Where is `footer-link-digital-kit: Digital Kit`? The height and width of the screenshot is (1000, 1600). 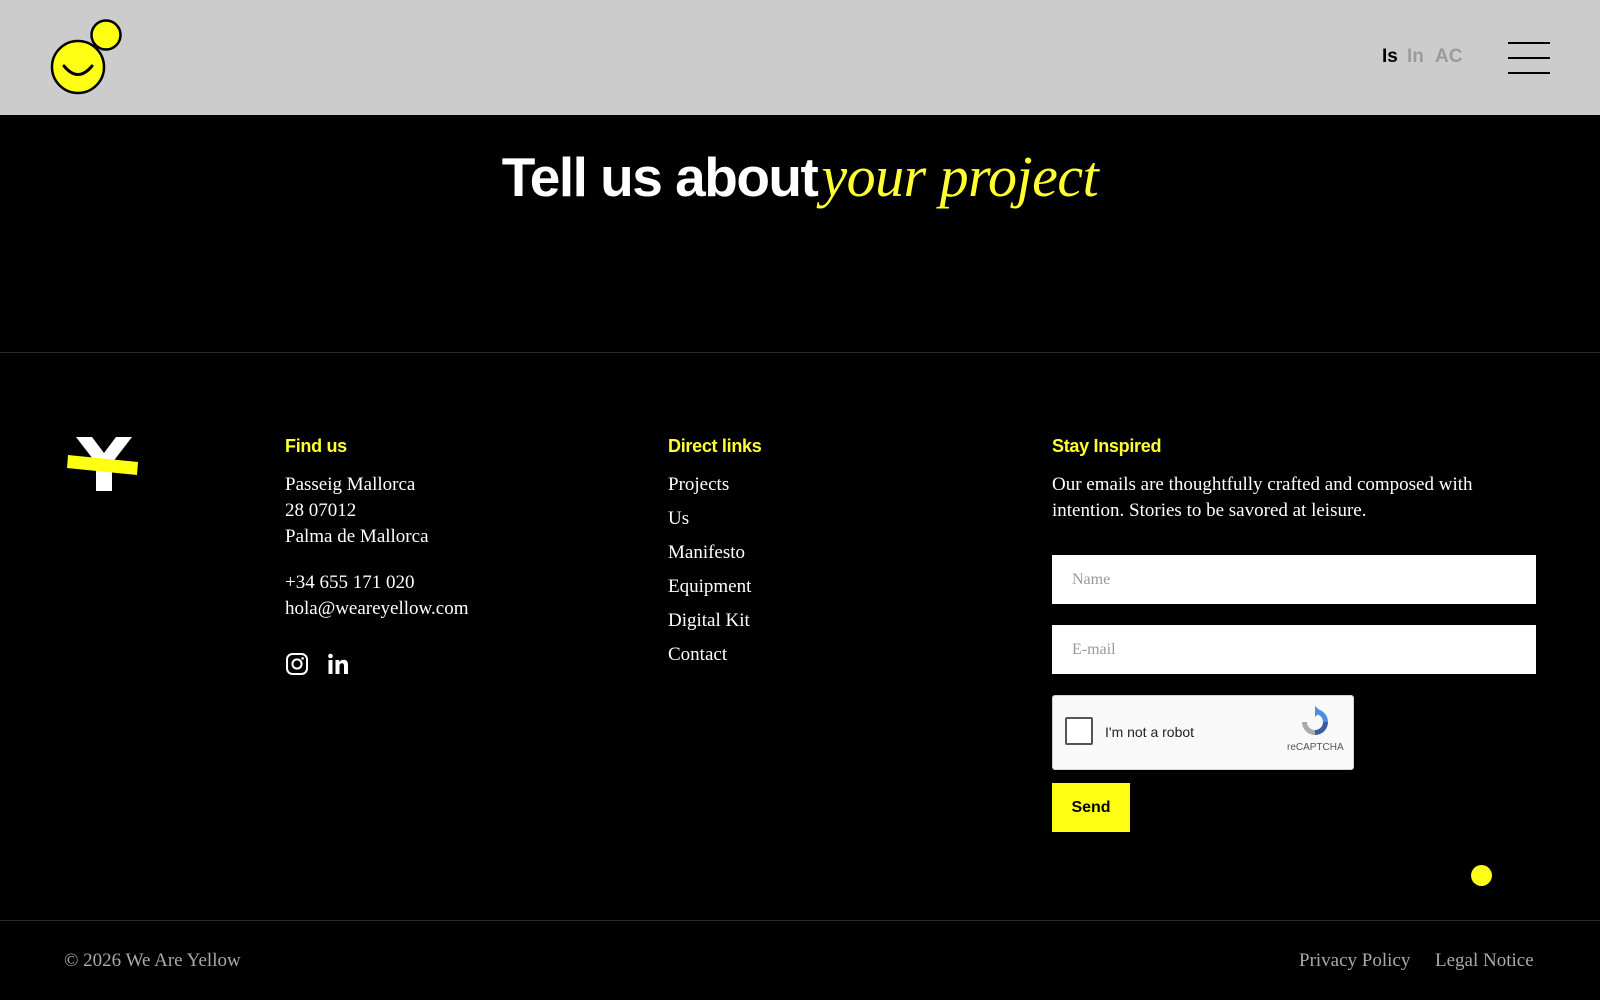
footer-link-digital-kit: Digital Kit is located at coordinates (709, 621).